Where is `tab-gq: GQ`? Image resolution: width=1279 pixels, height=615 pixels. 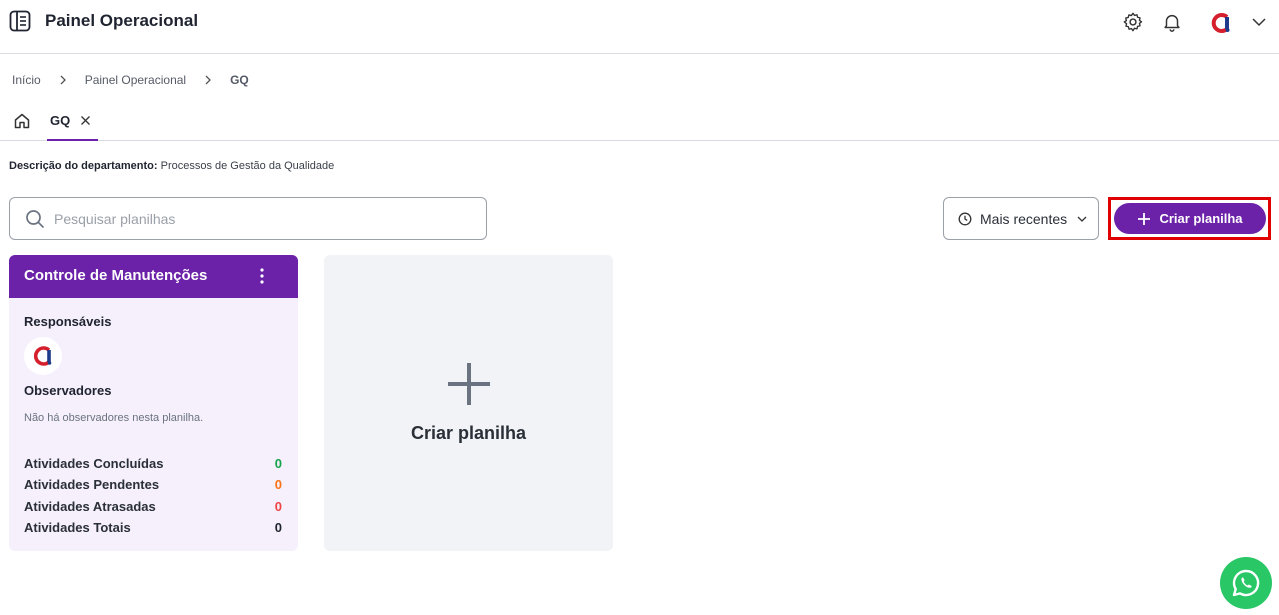 tab-gq: GQ is located at coordinates (72, 121).